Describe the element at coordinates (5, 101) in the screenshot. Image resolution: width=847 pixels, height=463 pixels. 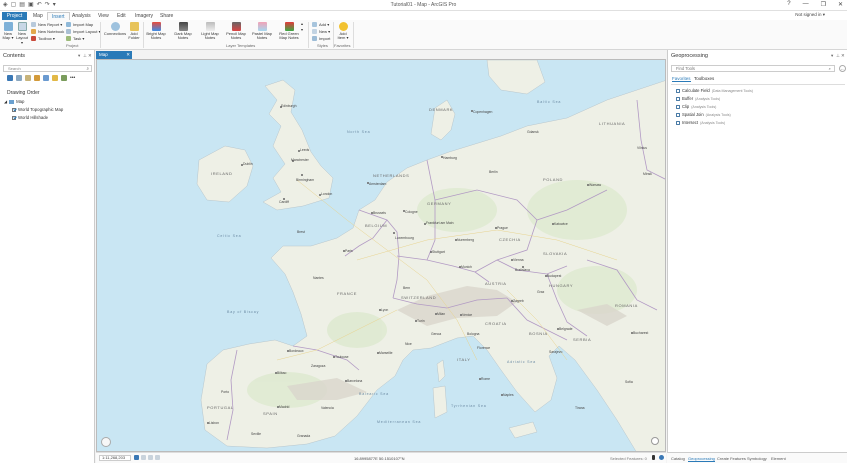
I see `expand-icon: ◢` at that location.